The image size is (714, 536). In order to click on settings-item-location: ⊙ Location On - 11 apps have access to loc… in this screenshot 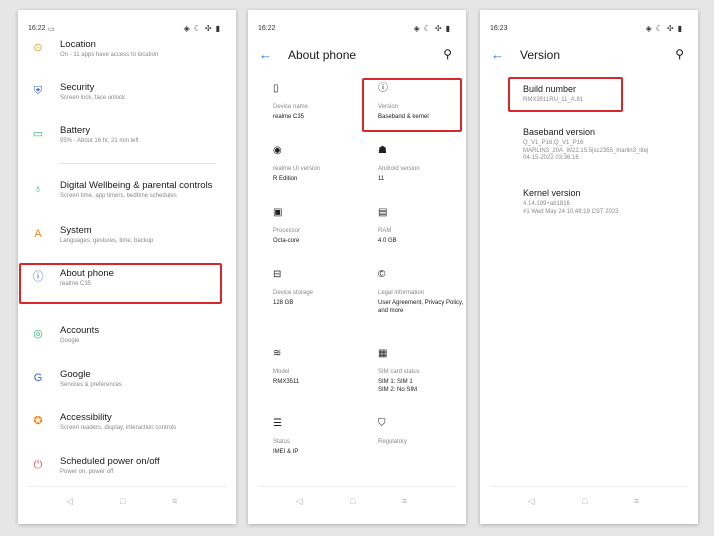, I will do `click(127, 54)`.